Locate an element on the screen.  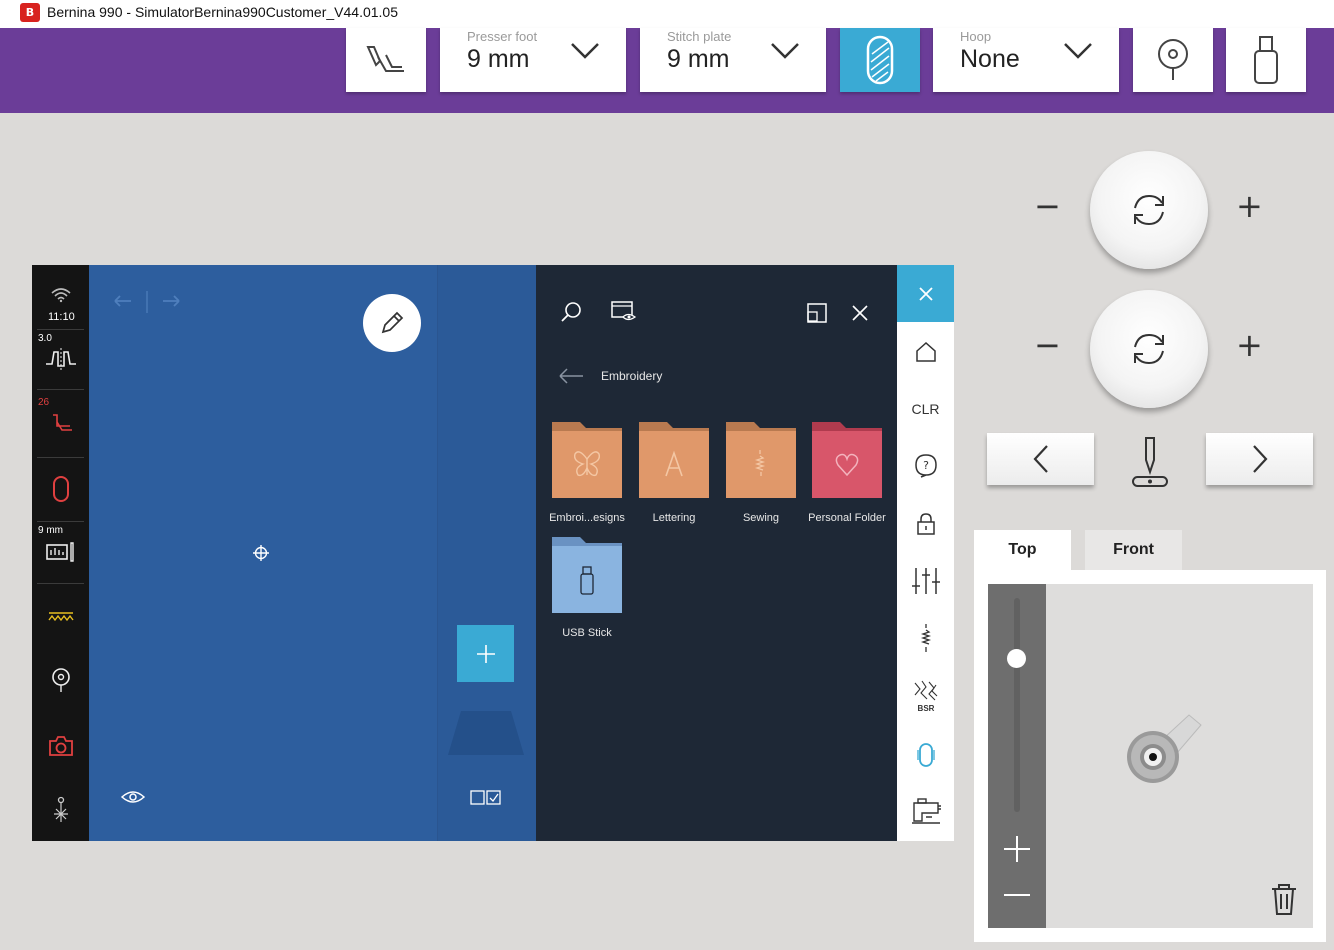
zoom-in-icon is located at coordinates (1017, 849).